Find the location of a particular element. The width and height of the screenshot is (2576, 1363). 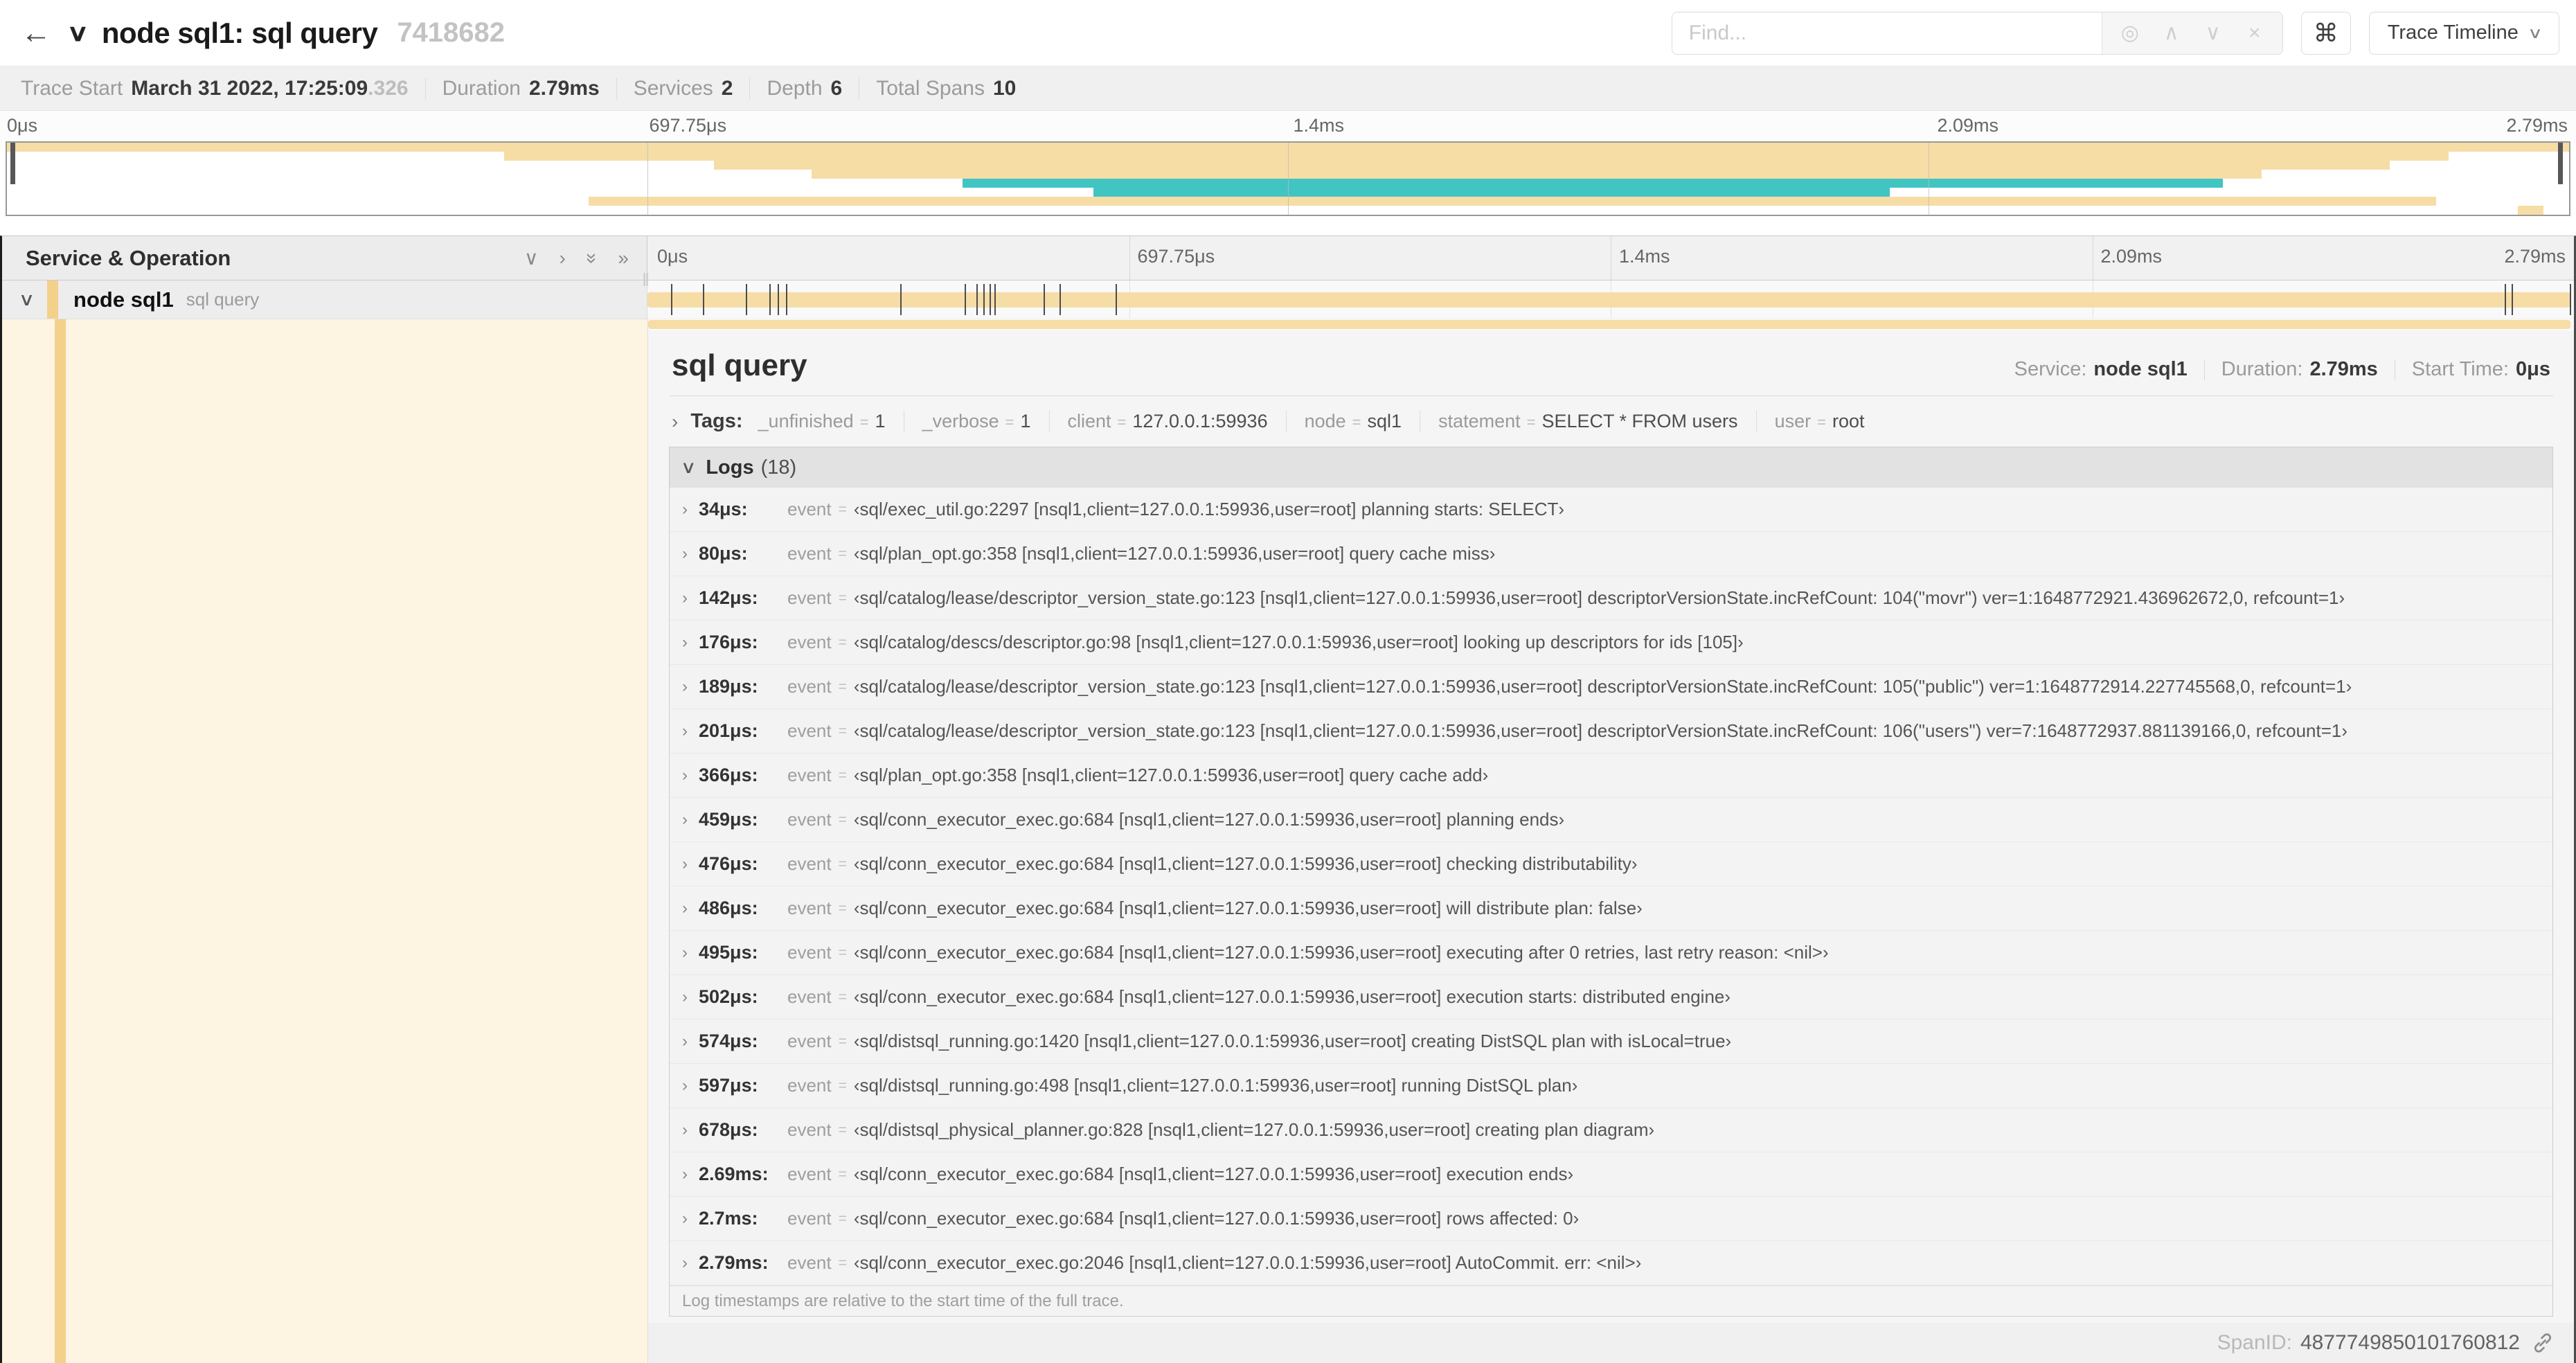

column-resize-handle: ‖ is located at coordinates (646, 280).